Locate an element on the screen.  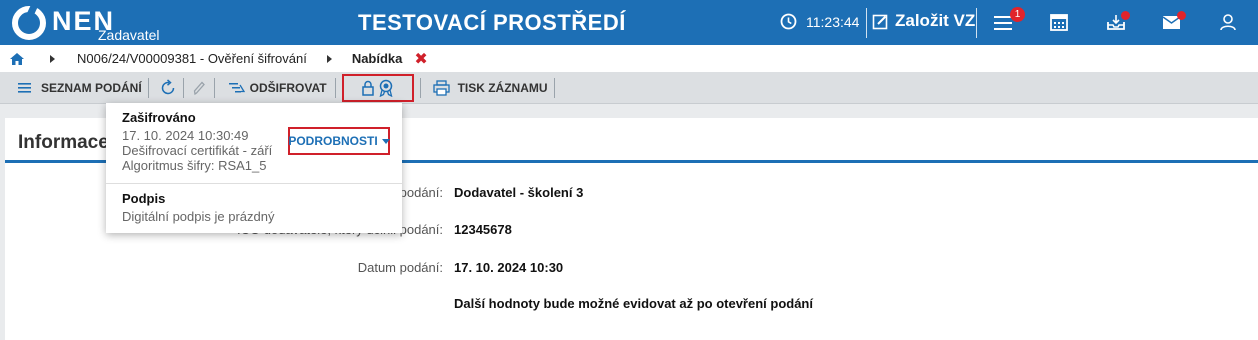
certificate-icon is located at coordinates (385, 88).